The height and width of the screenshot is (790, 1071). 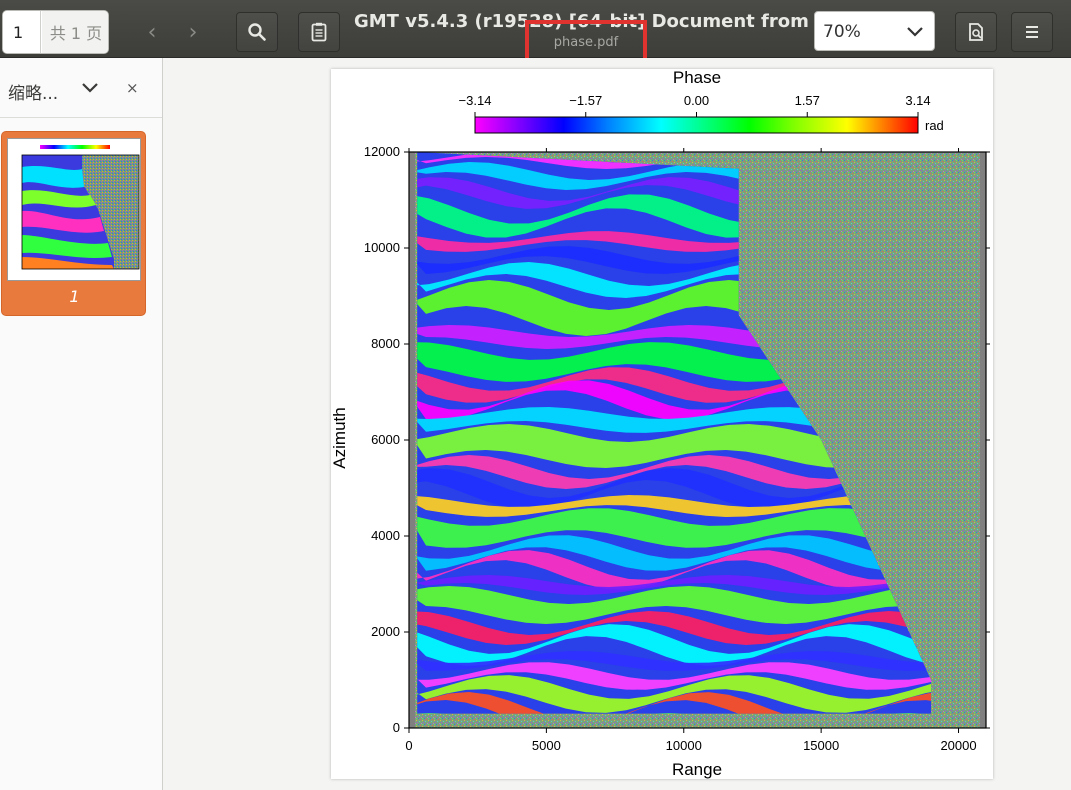 What do you see at coordinates (340, 437) in the screenshot?
I see `y-axis-label: Azimuth` at bounding box center [340, 437].